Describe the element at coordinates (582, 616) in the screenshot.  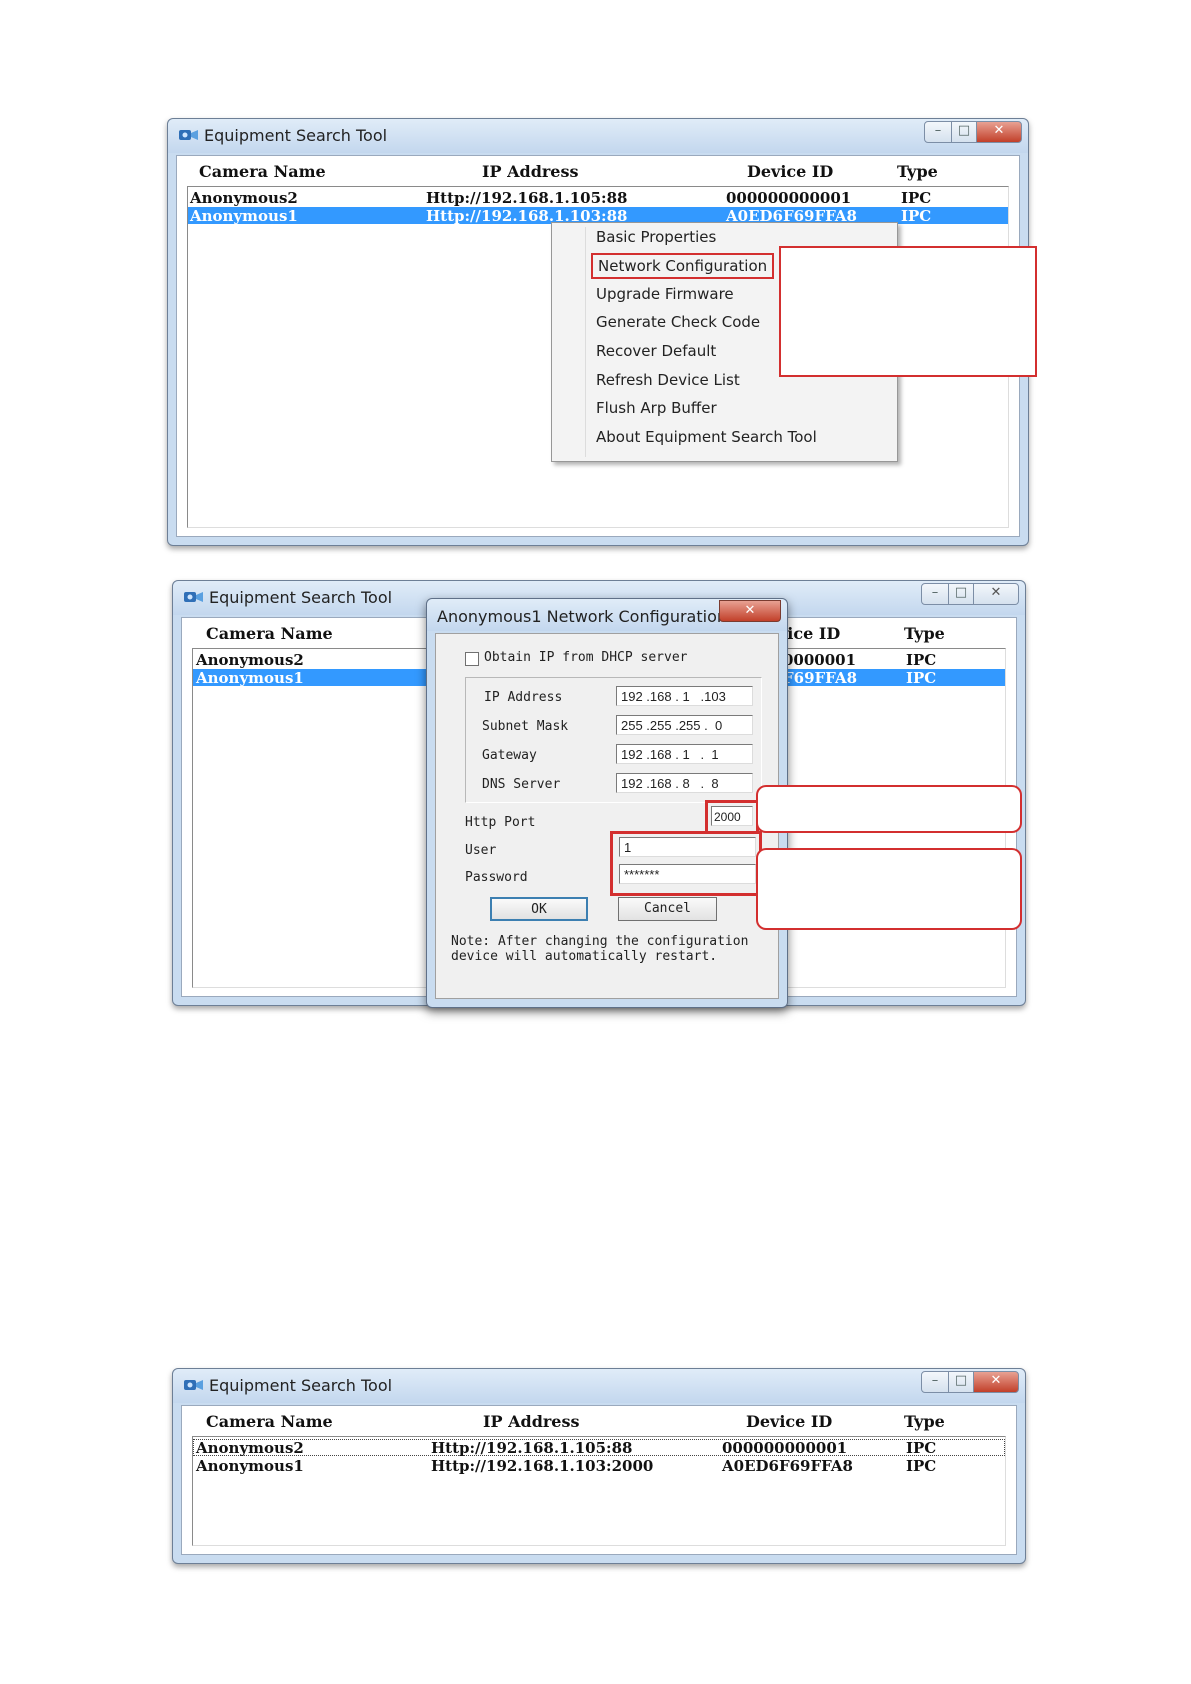
I see `dialog-title: Anonymous1 Network Configuration` at that location.